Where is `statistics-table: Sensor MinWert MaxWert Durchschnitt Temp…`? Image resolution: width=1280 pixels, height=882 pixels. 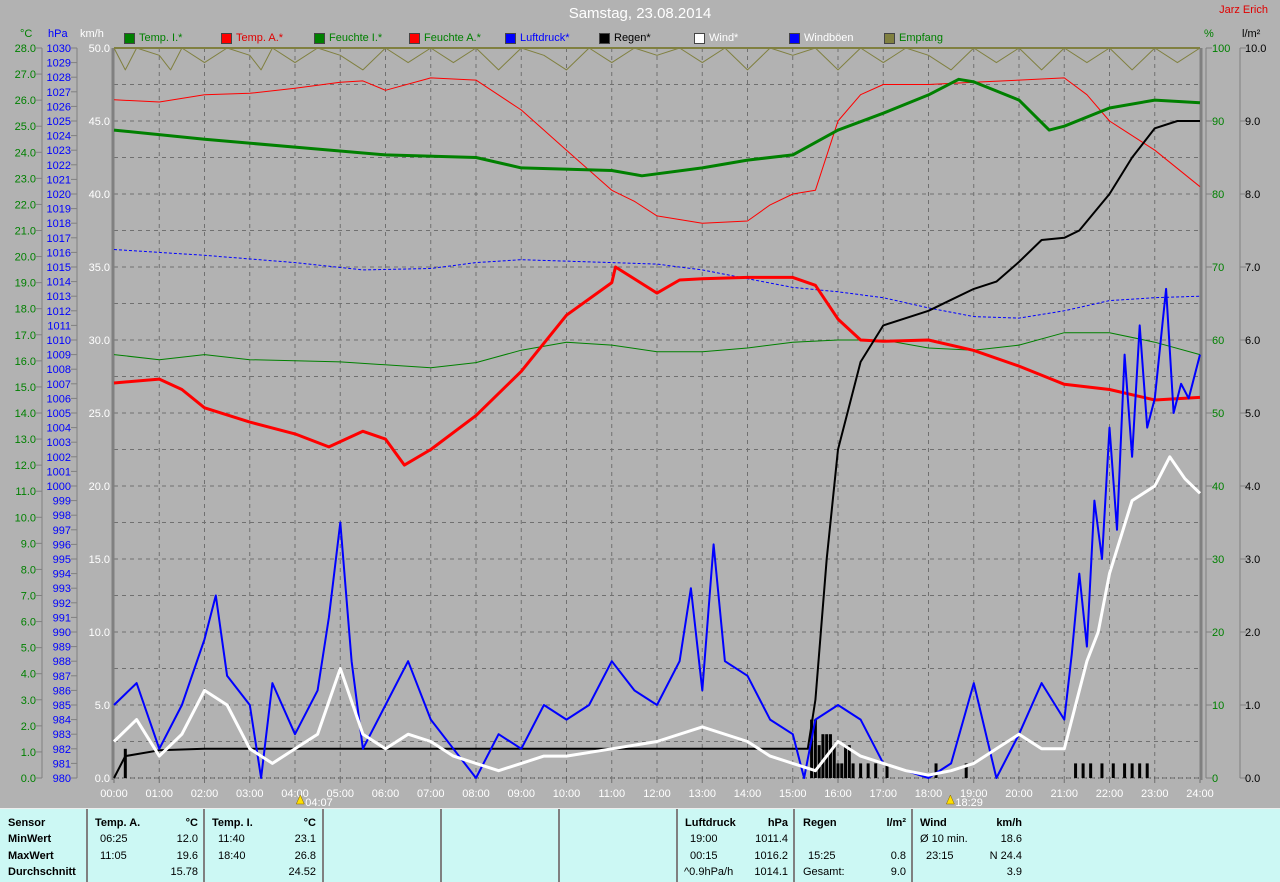
statistics-table: Sensor MinWert MaxWert Durchschnitt Temp… is located at coordinates (640, 845).